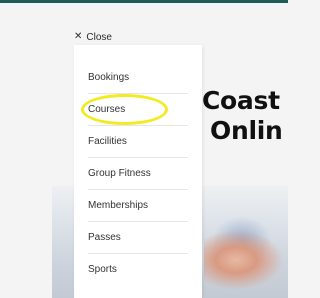 Image resolution: width=320 pixels, height=298 pixels. Describe the element at coordinates (138, 141) in the screenshot. I see `menu-item-facilities: Facilities` at that location.